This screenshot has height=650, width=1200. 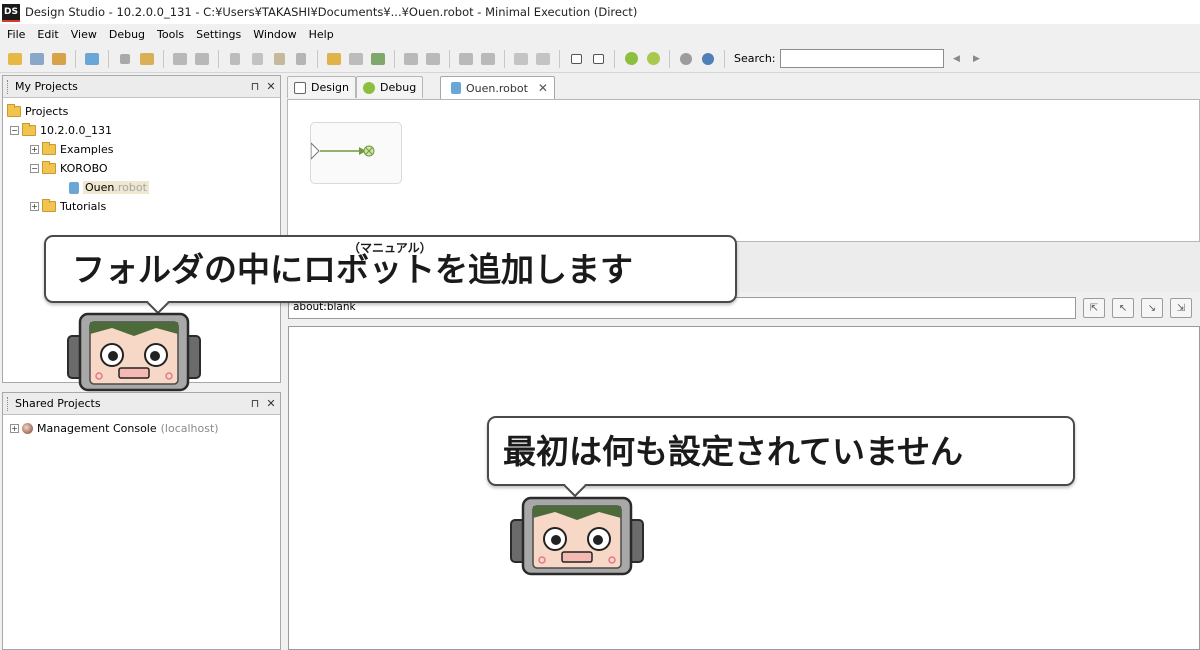 What do you see at coordinates (497, 87) in the screenshot?
I see `tab-ouen-robot: Ouen.robot ✕` at bounding box center [497, 87].